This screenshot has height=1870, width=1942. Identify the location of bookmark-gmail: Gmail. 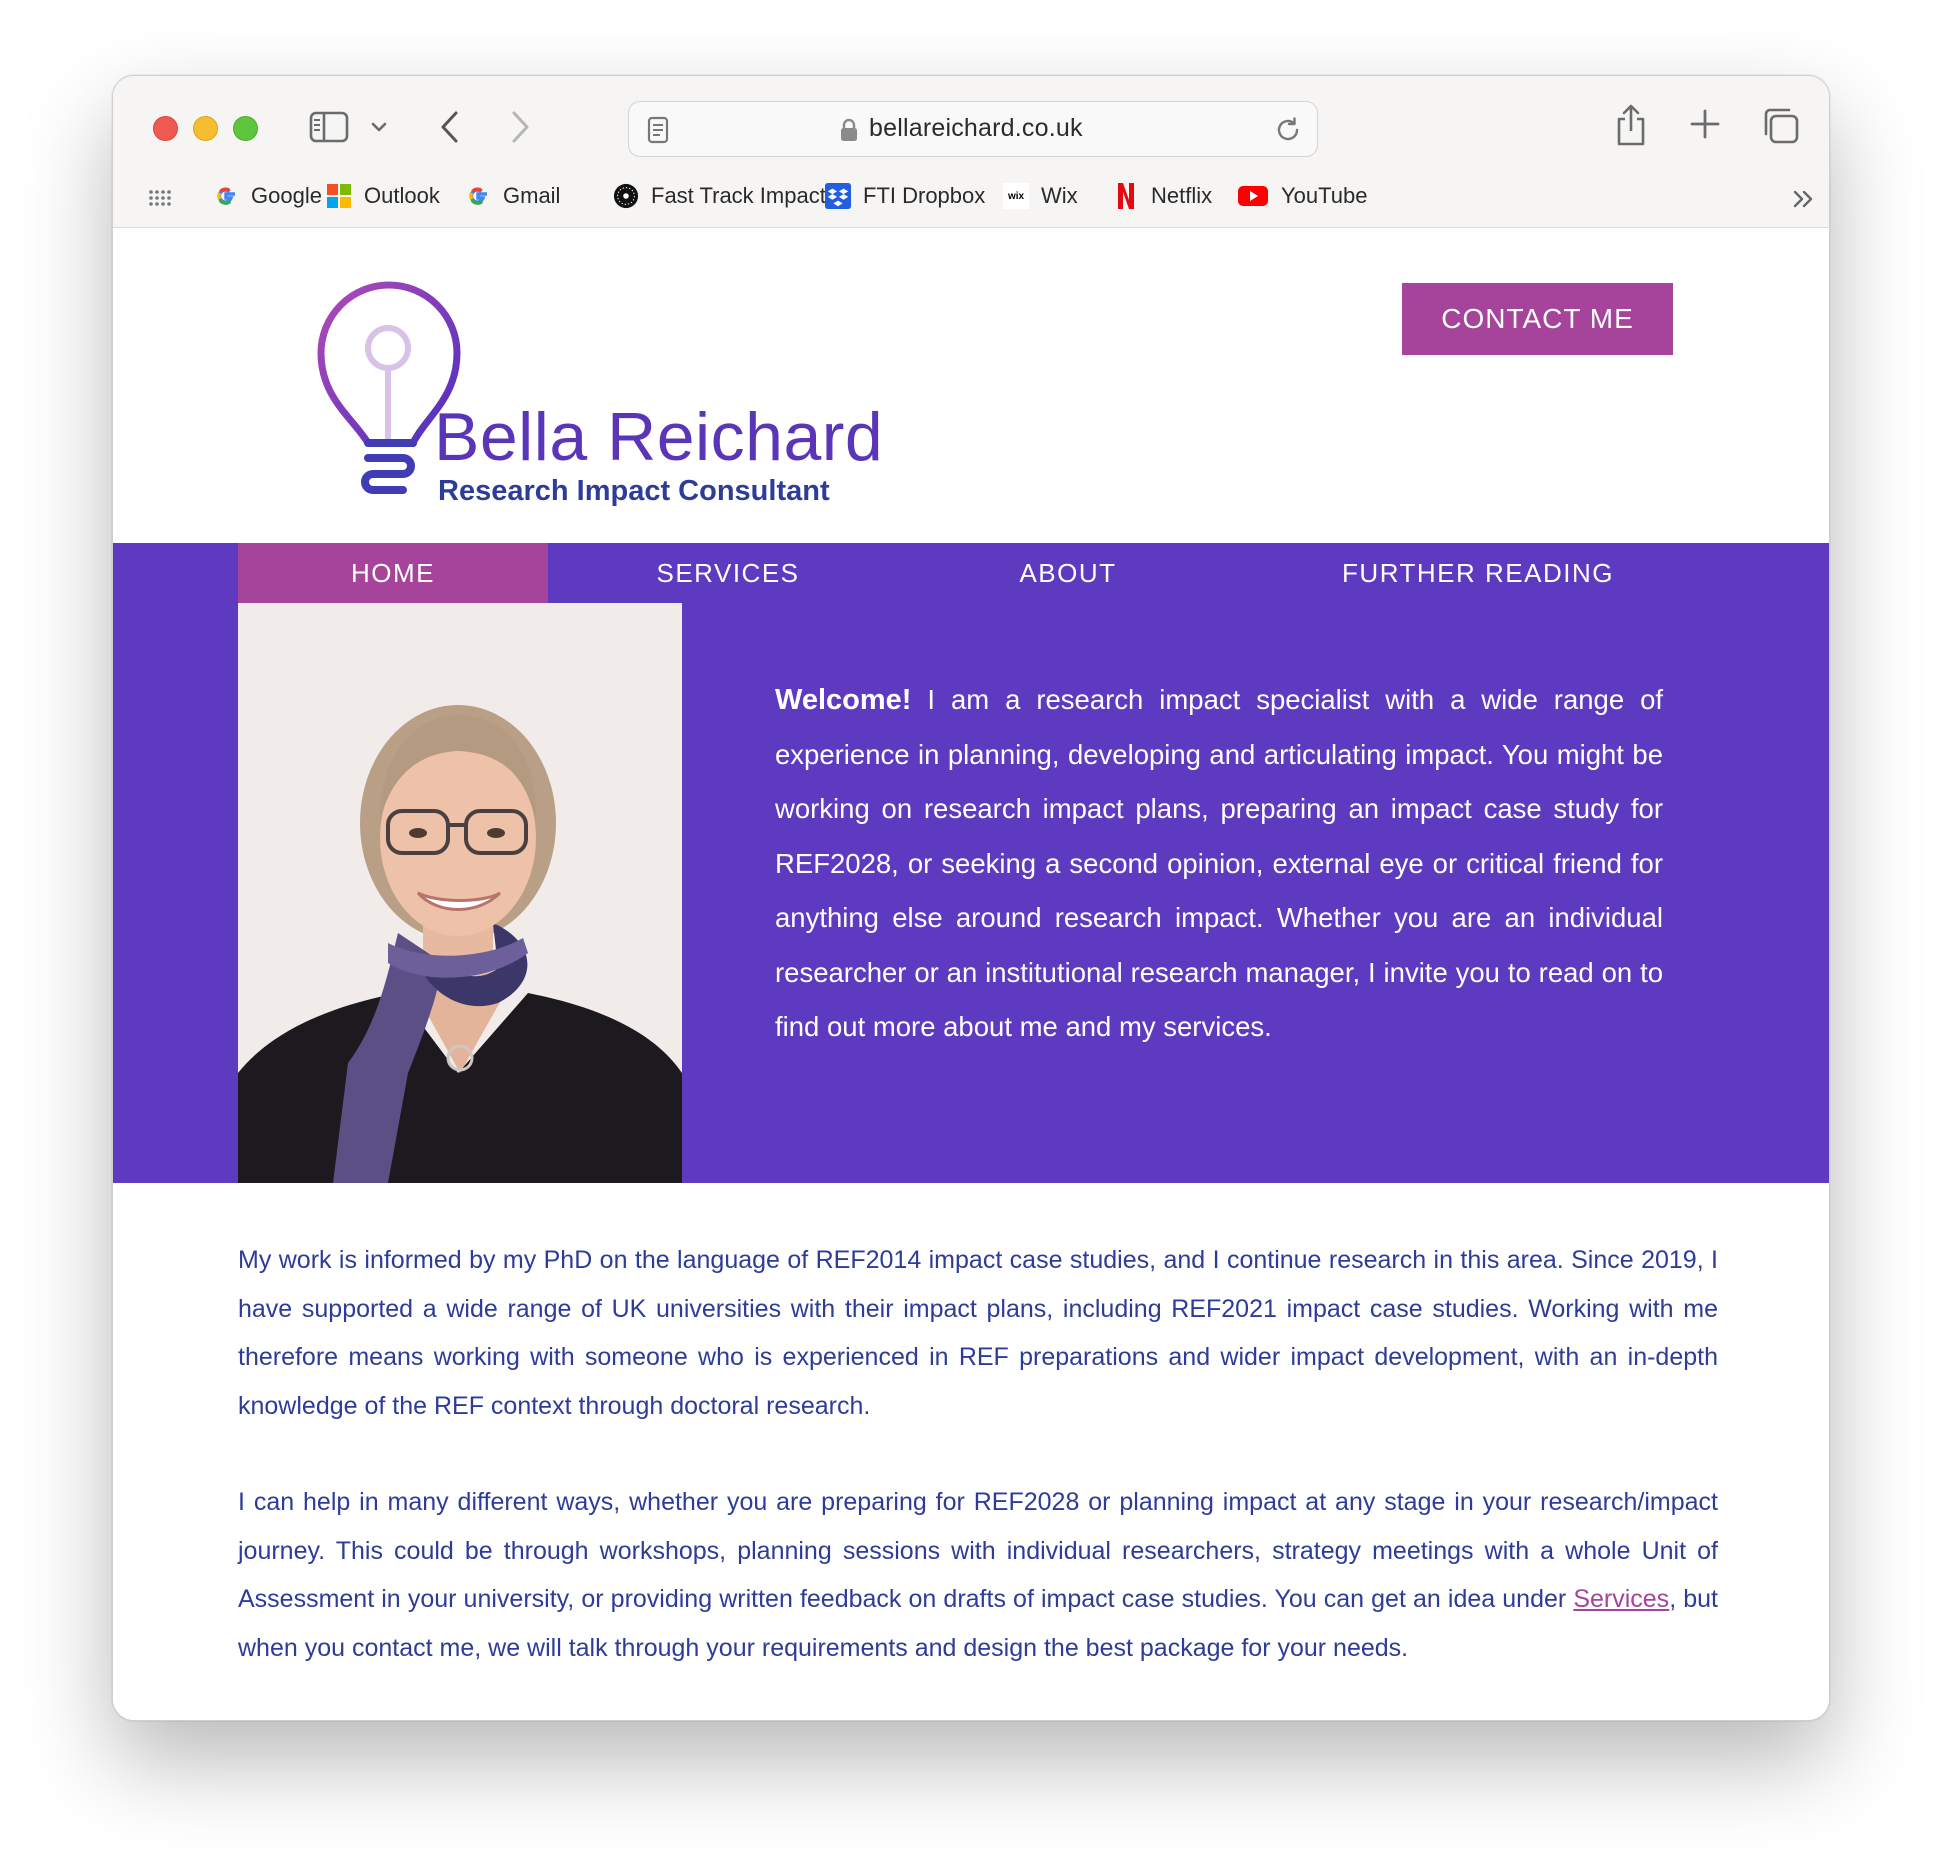
(512, 196).